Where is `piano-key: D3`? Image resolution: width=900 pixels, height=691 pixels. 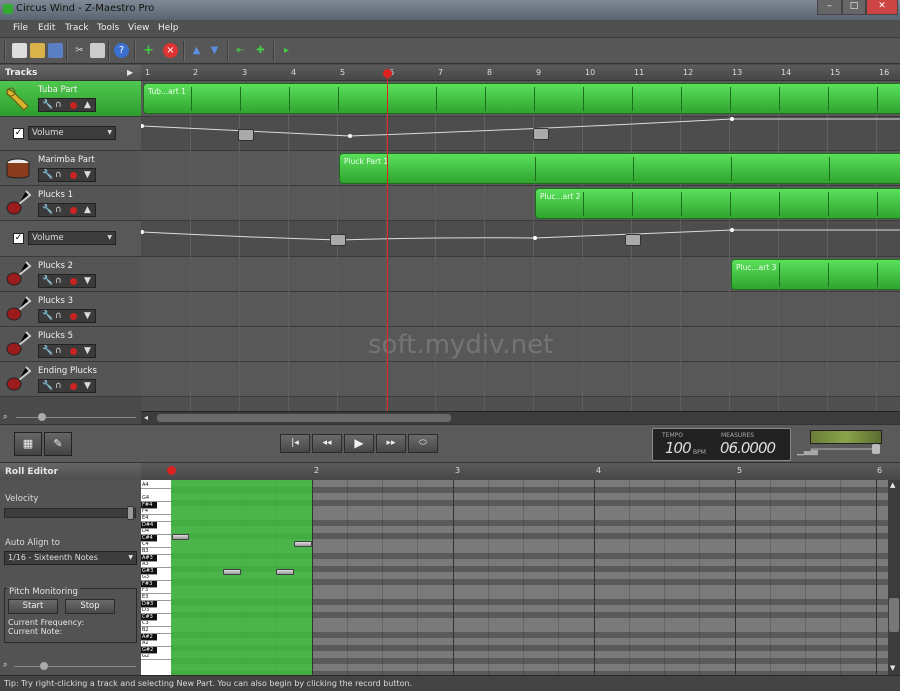
piano-key: D3 is located at coordinates (156, 610).